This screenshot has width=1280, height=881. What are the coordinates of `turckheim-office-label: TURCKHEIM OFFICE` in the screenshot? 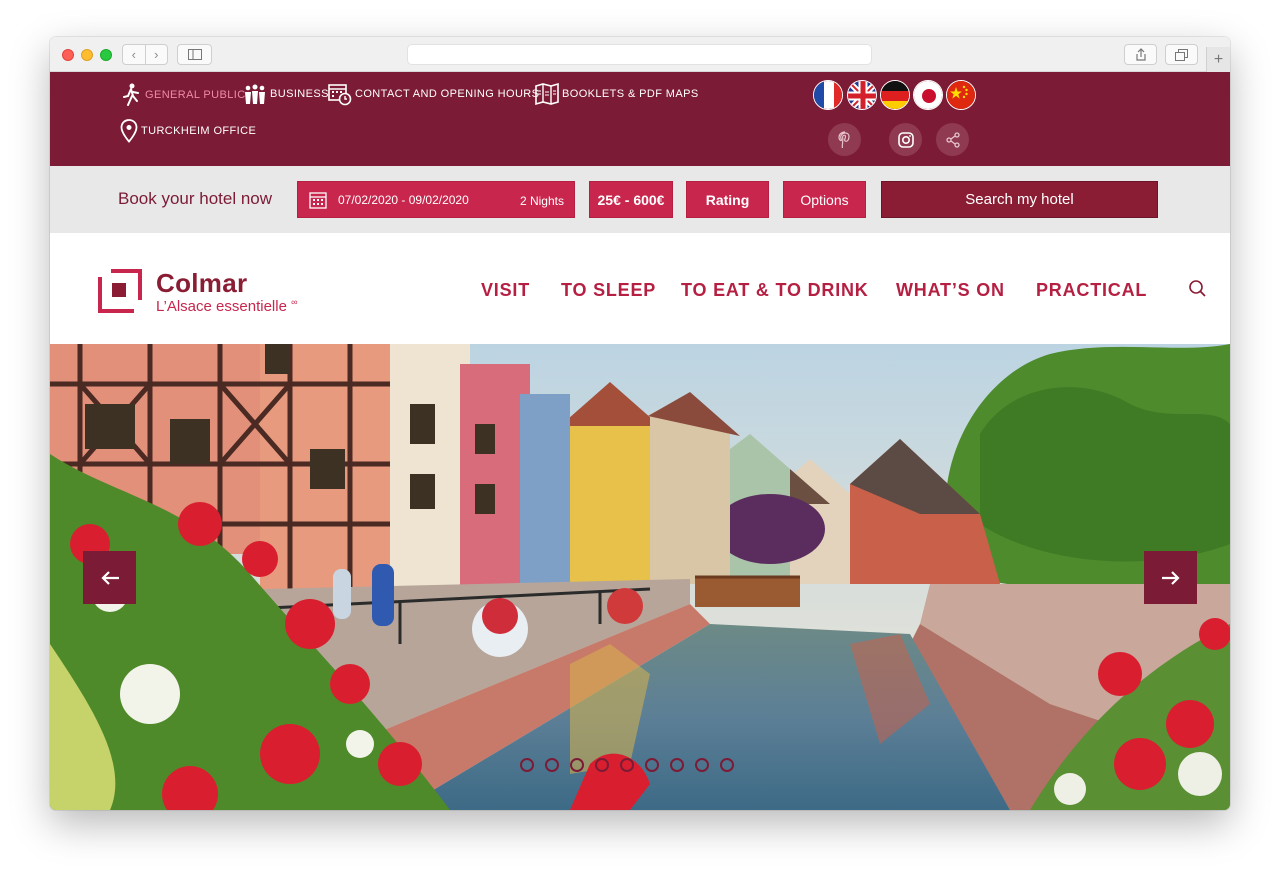 It's located at (199, 131).